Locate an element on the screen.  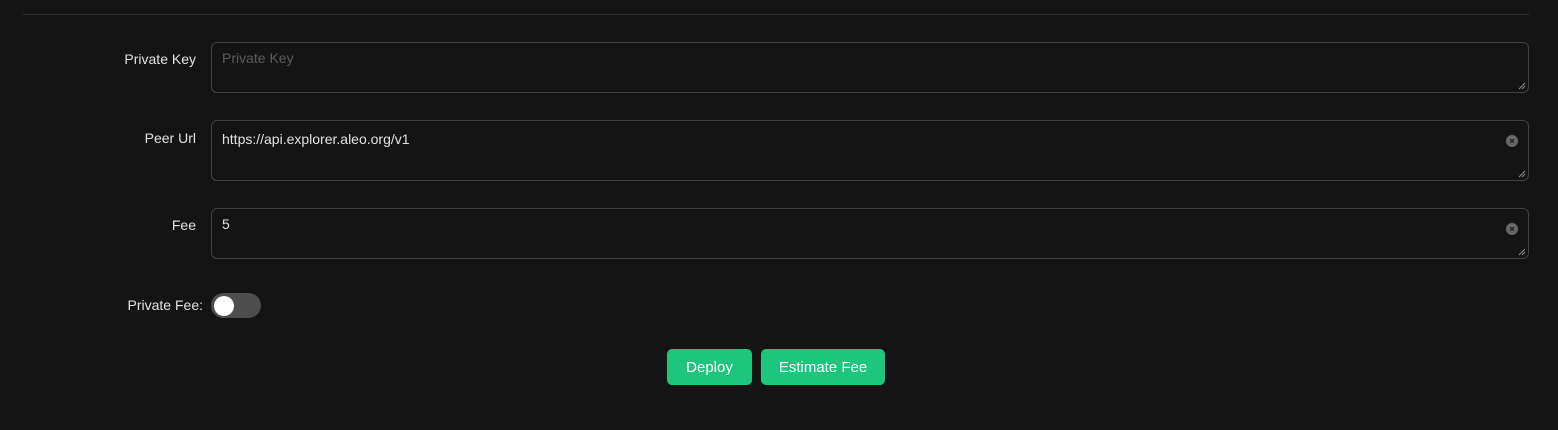
fee-field-wrapper: 5 × is located at coordinates (870, 233).